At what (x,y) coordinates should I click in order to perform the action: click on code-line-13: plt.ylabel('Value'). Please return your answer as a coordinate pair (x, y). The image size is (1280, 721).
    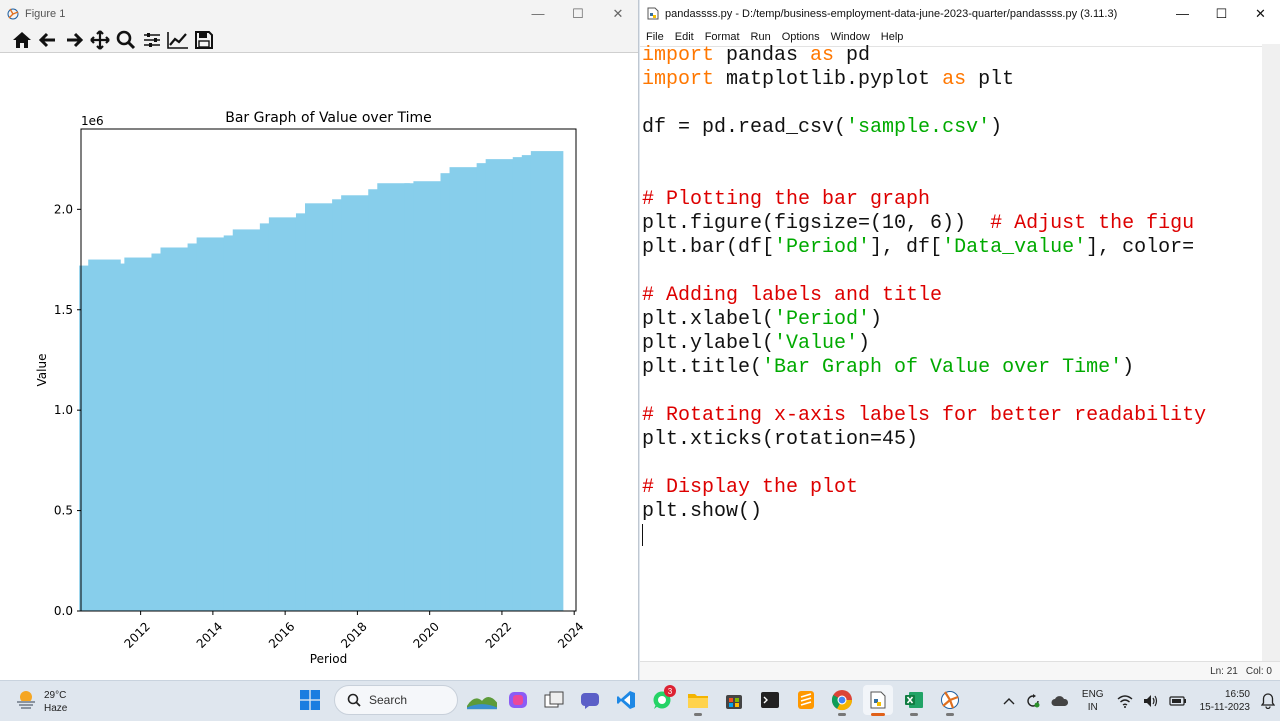
    Looking at the image, I should click on (756, 343).